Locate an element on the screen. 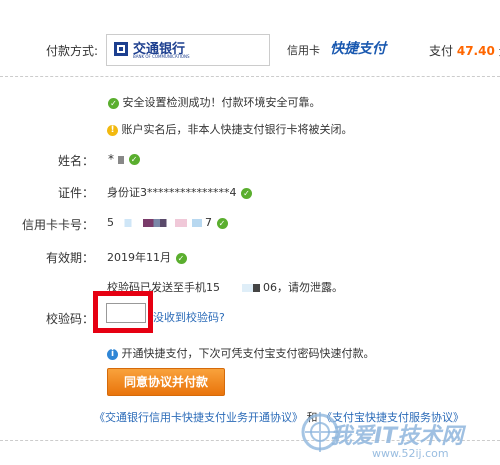 The height and width of the screenshot is (465, 500). watermark-url: www.52ij.com is located at coordinates (410, 453).